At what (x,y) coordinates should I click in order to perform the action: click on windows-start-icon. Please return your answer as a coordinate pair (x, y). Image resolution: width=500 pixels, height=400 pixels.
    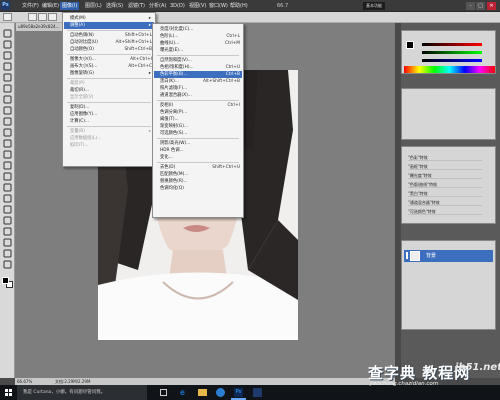
    Looking at the image, I should click on (8, 392).